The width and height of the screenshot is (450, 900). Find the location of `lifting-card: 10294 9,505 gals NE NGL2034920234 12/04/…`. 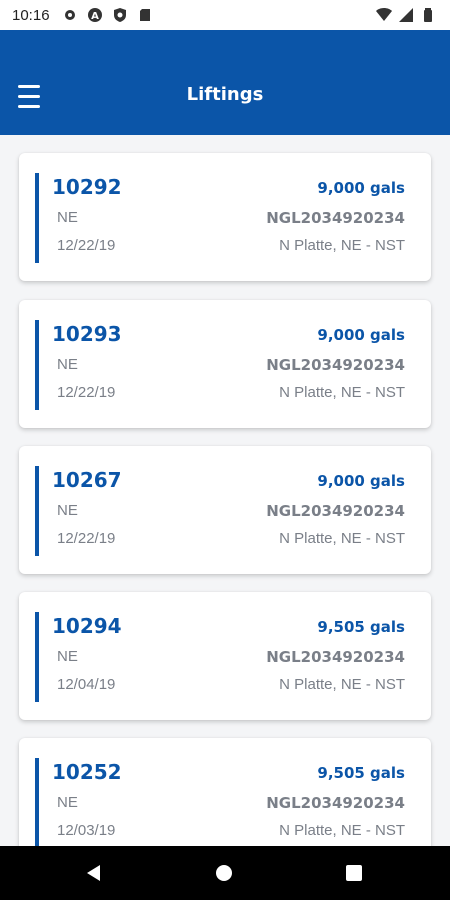

lifting-card: 10294 9,505 gals NE NGL2034920234 12/04/… is located at coordinates (225, 656).